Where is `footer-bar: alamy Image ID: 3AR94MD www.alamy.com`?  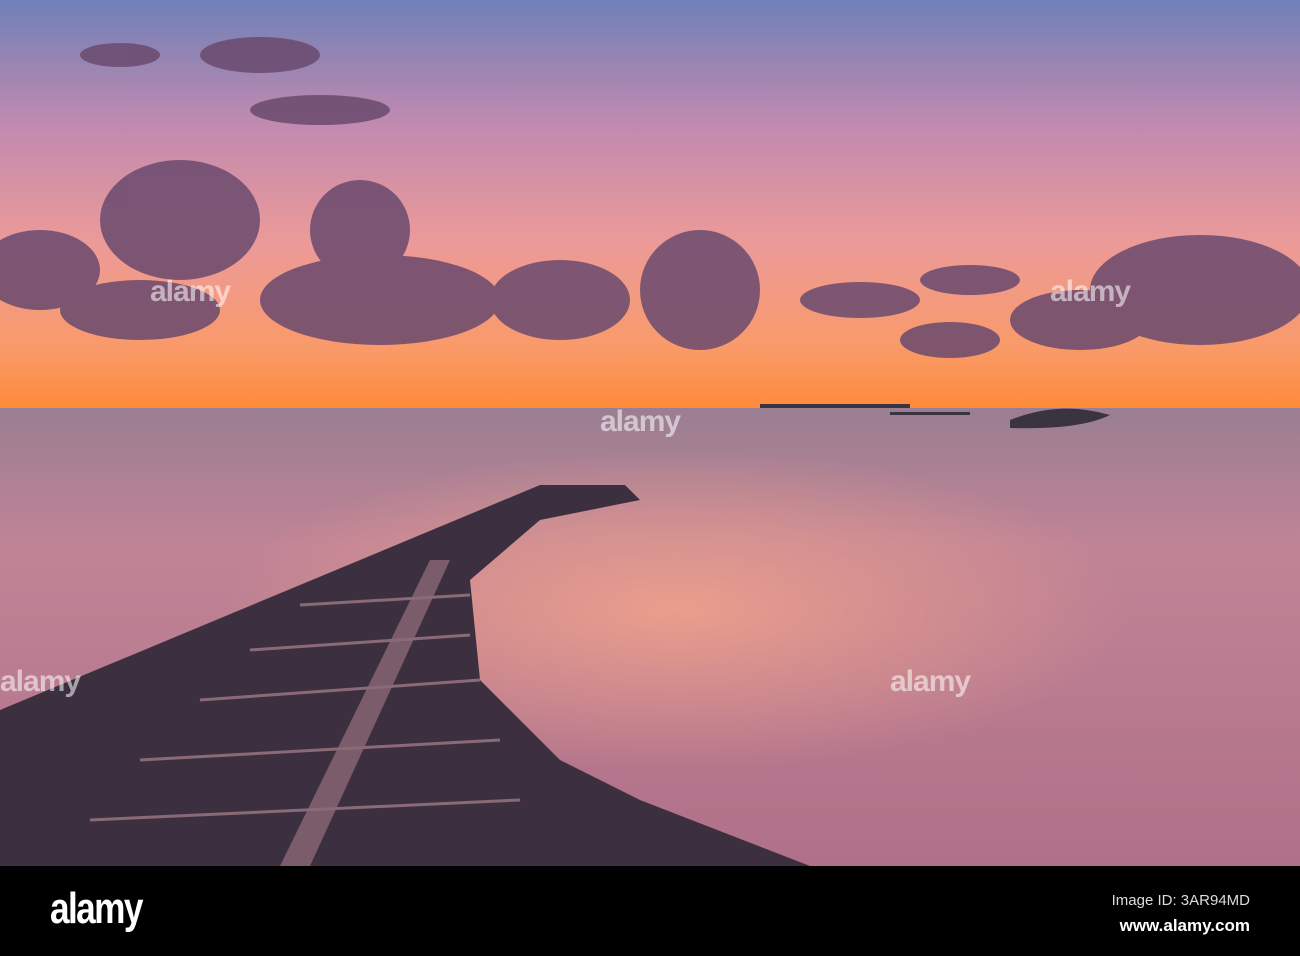 footer-bar: alamy Image ID: 3AR94MD www.alamy.com is located at coordinates (650, 911).